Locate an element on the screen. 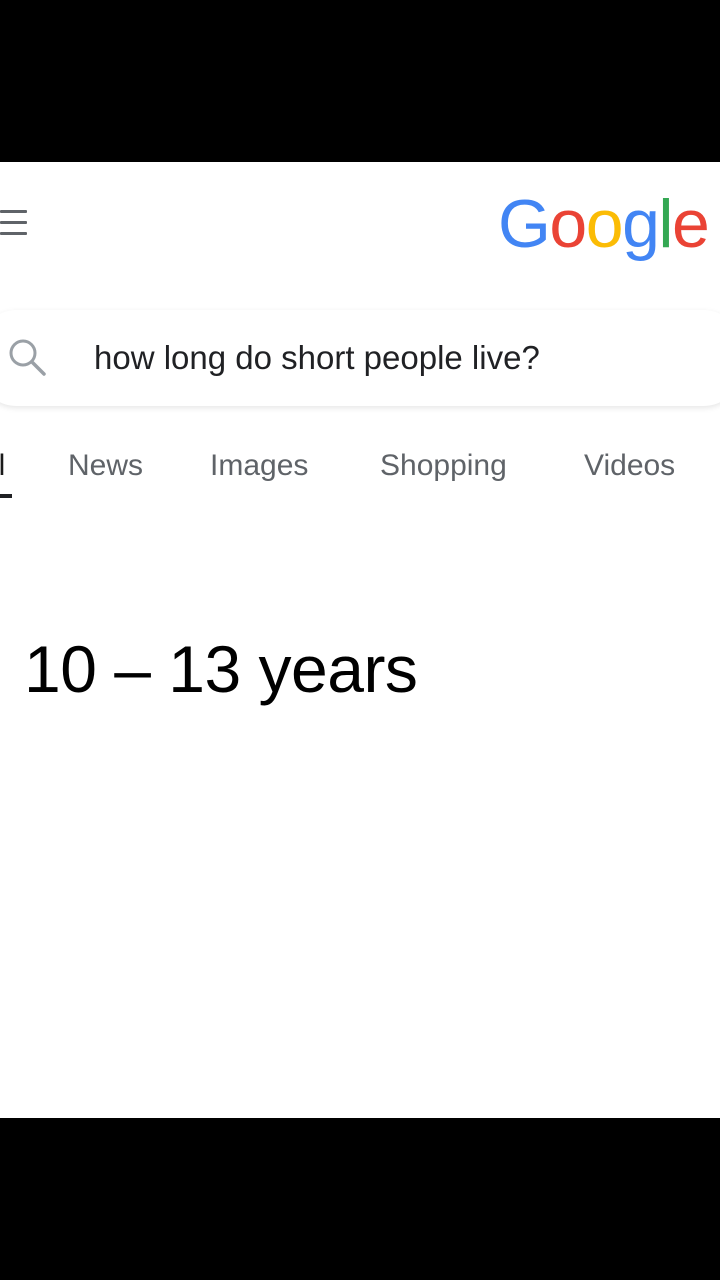  search-tabs: ll News Images Shopping Videos is located at coordinates (360, 474).